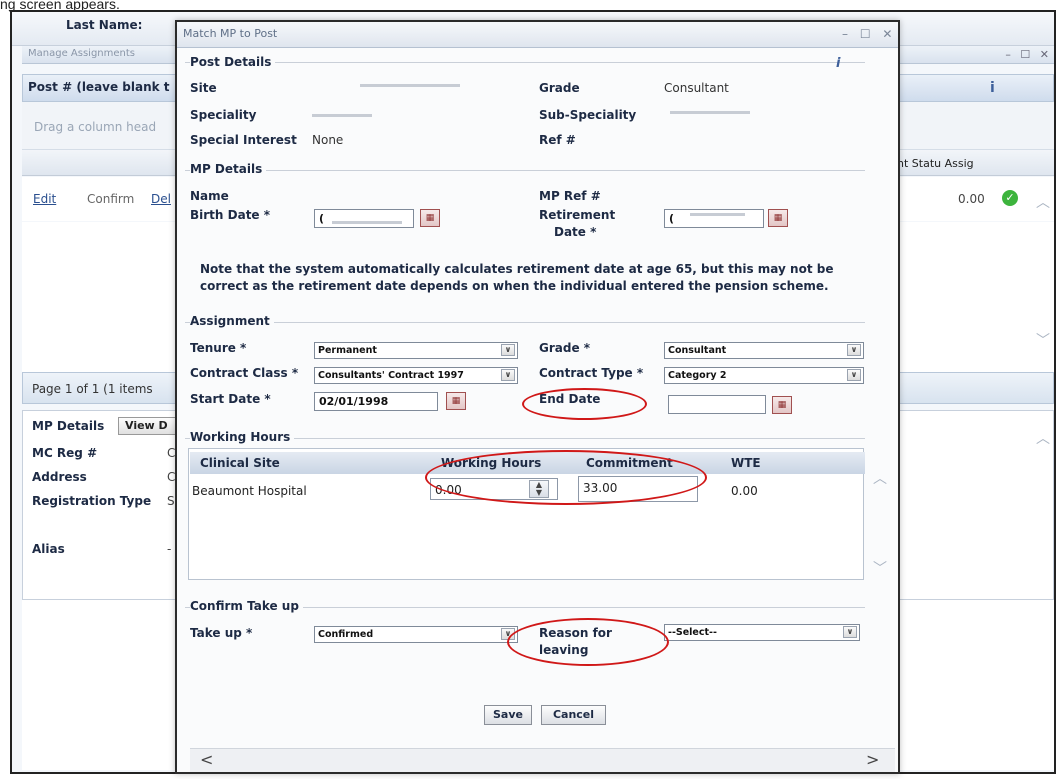 This screenshot has height=779, width=1060. What do you see at coordinates (744, 491) in the screenshot?
I see `wte-cell: 0.00` at bounding box center [744, 491].